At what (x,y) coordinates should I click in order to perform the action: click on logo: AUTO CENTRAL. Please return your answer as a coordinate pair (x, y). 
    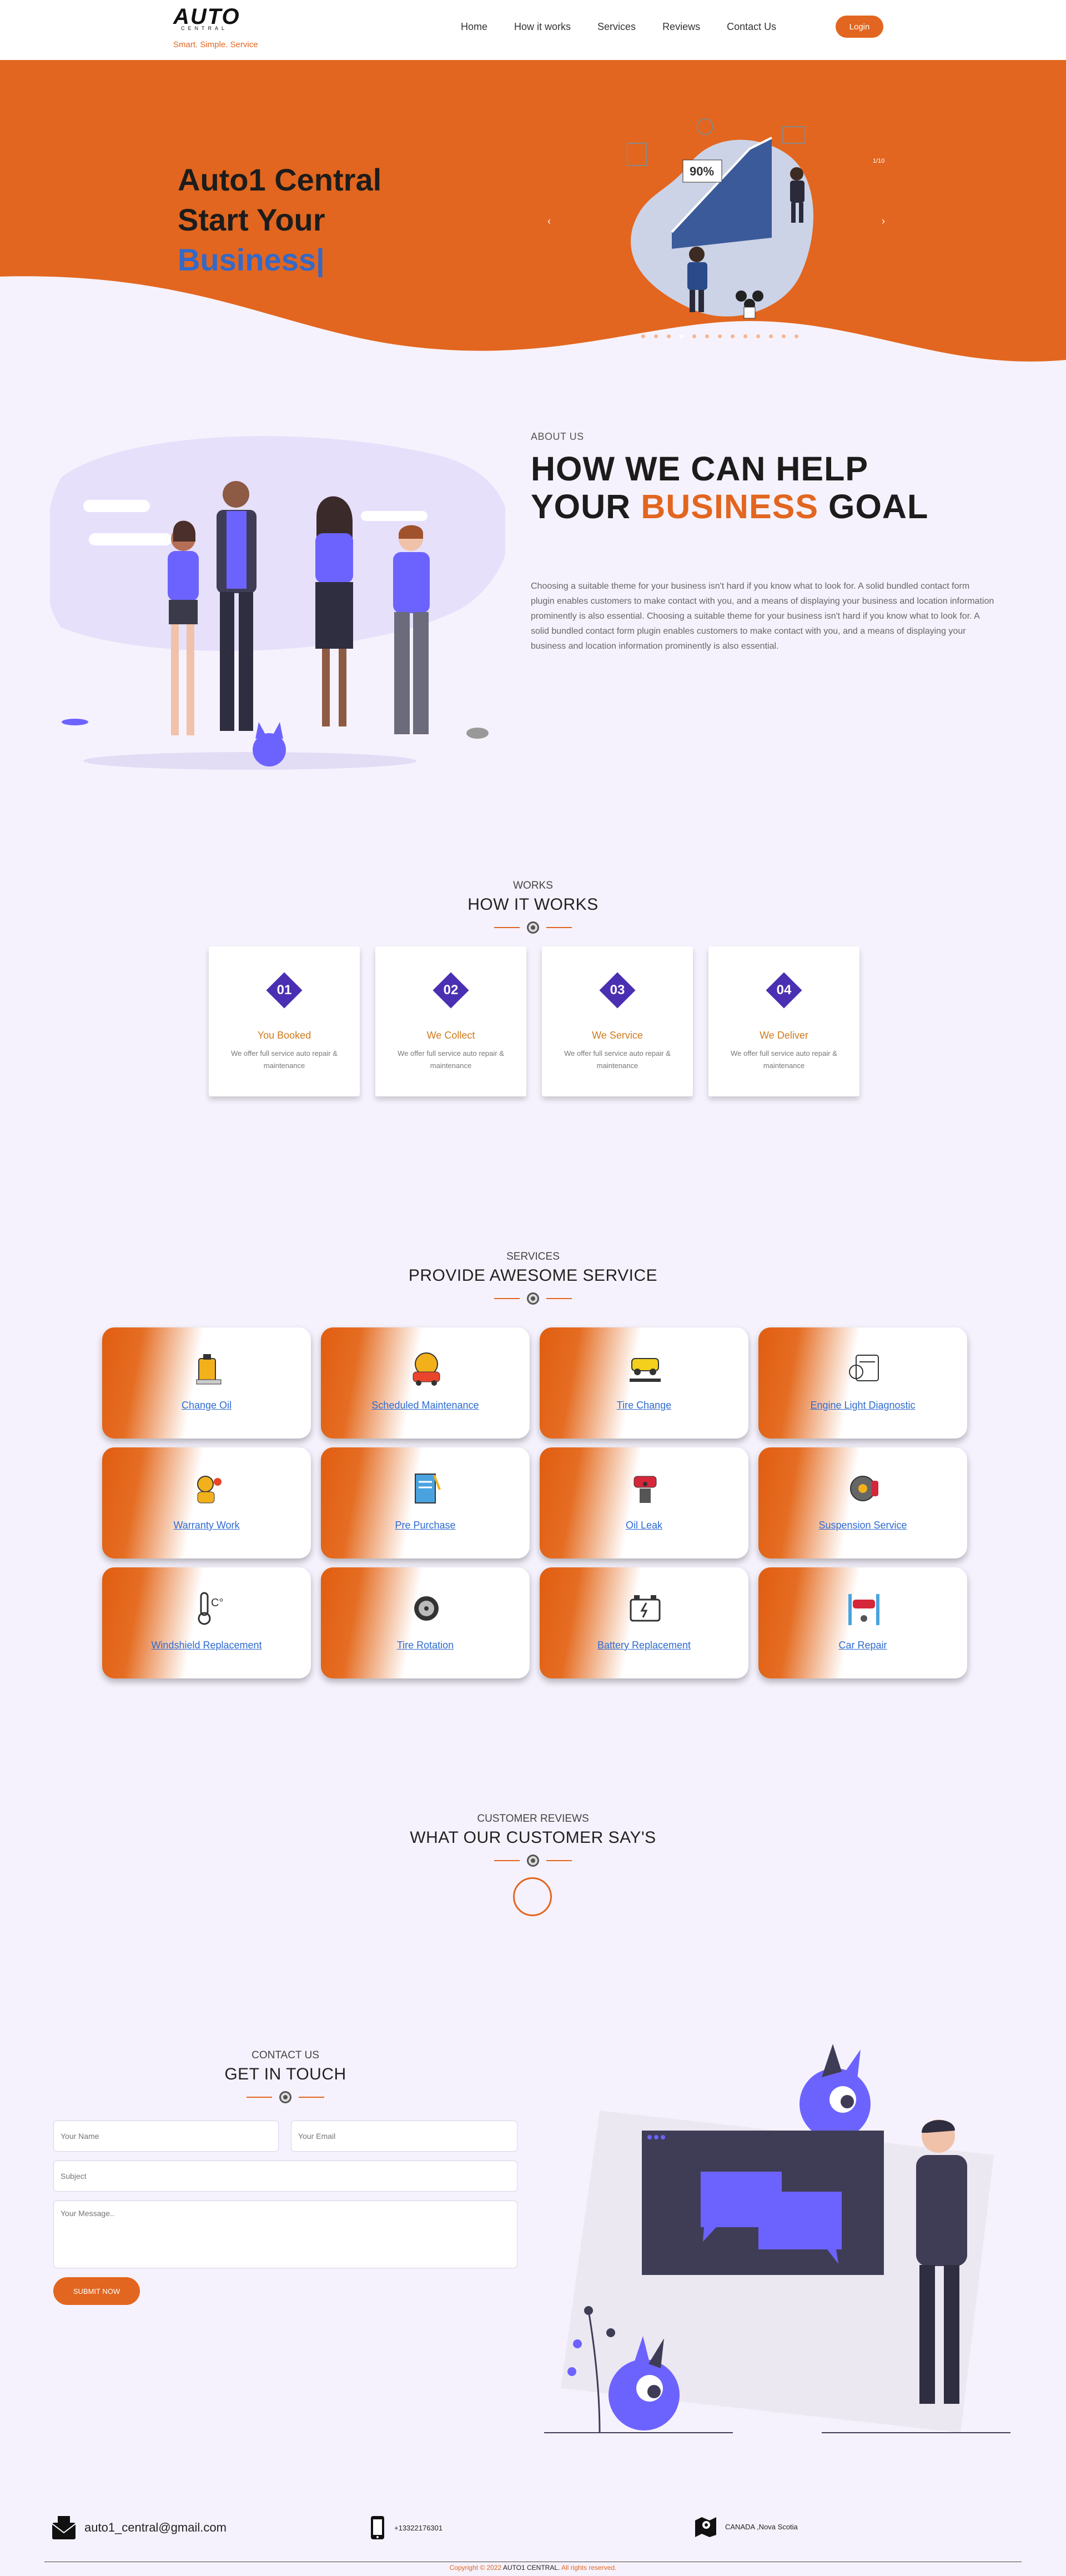
    Looking at the image, I should click on (217, 19).